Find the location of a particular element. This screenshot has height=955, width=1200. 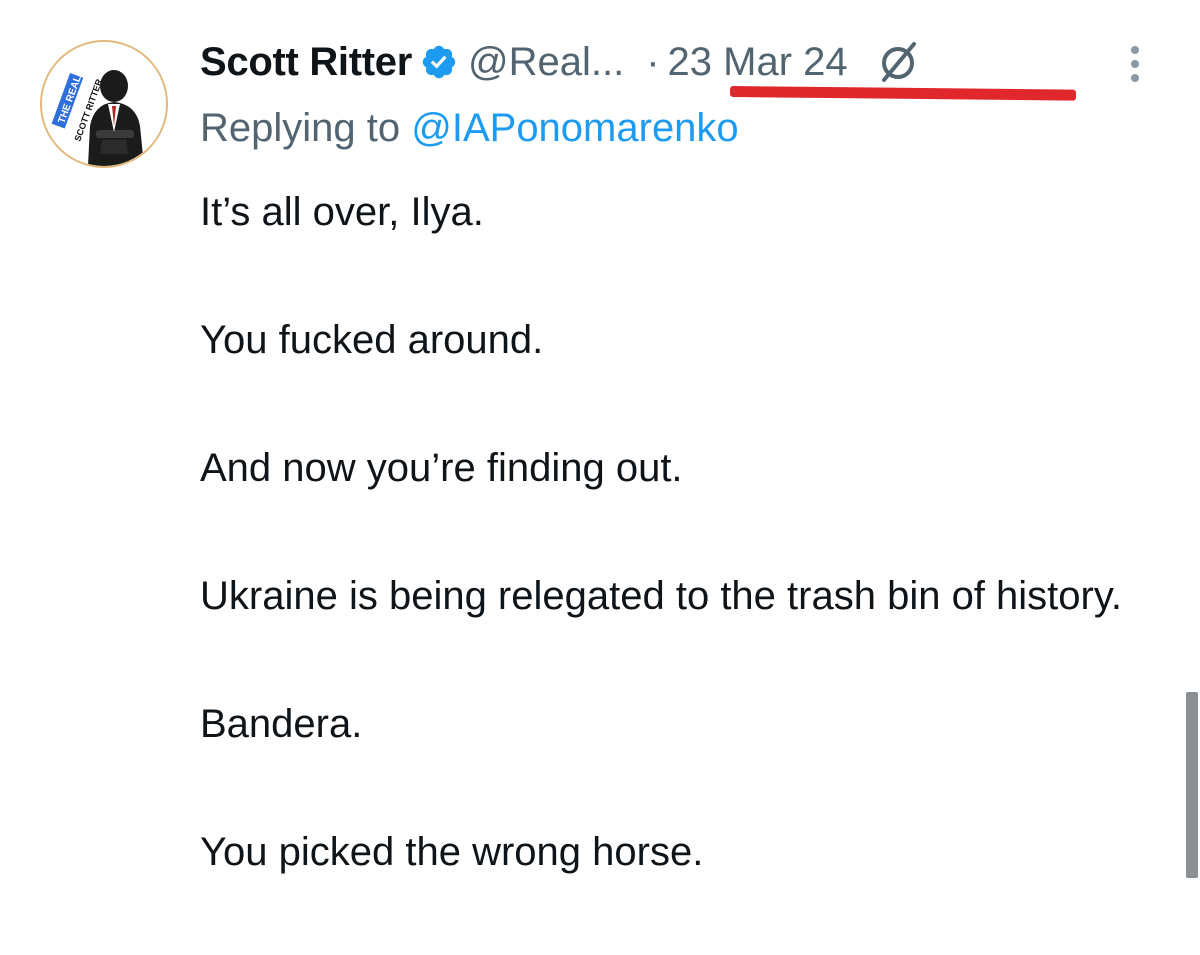

tweet-date: 23 Mar 24 is located at coordinates (758, 62).